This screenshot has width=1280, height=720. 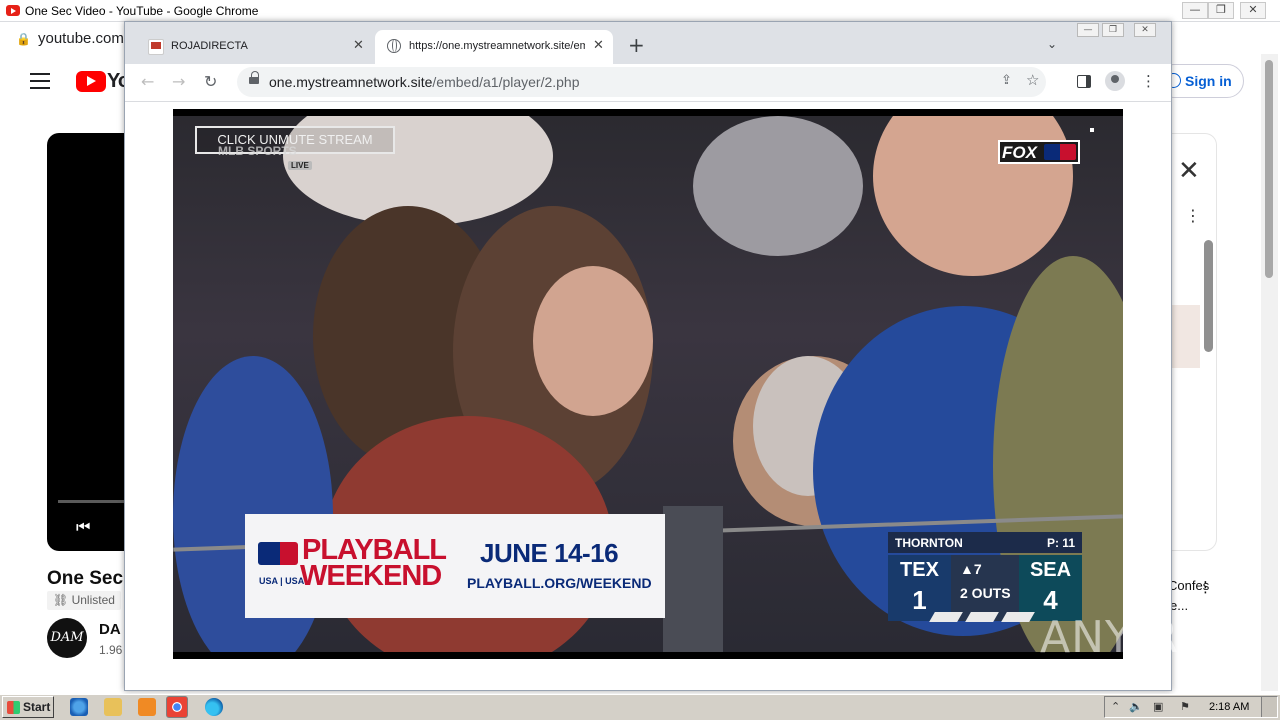 I want to click on subscriber-count: 1.96, so click(x=111, y=650).